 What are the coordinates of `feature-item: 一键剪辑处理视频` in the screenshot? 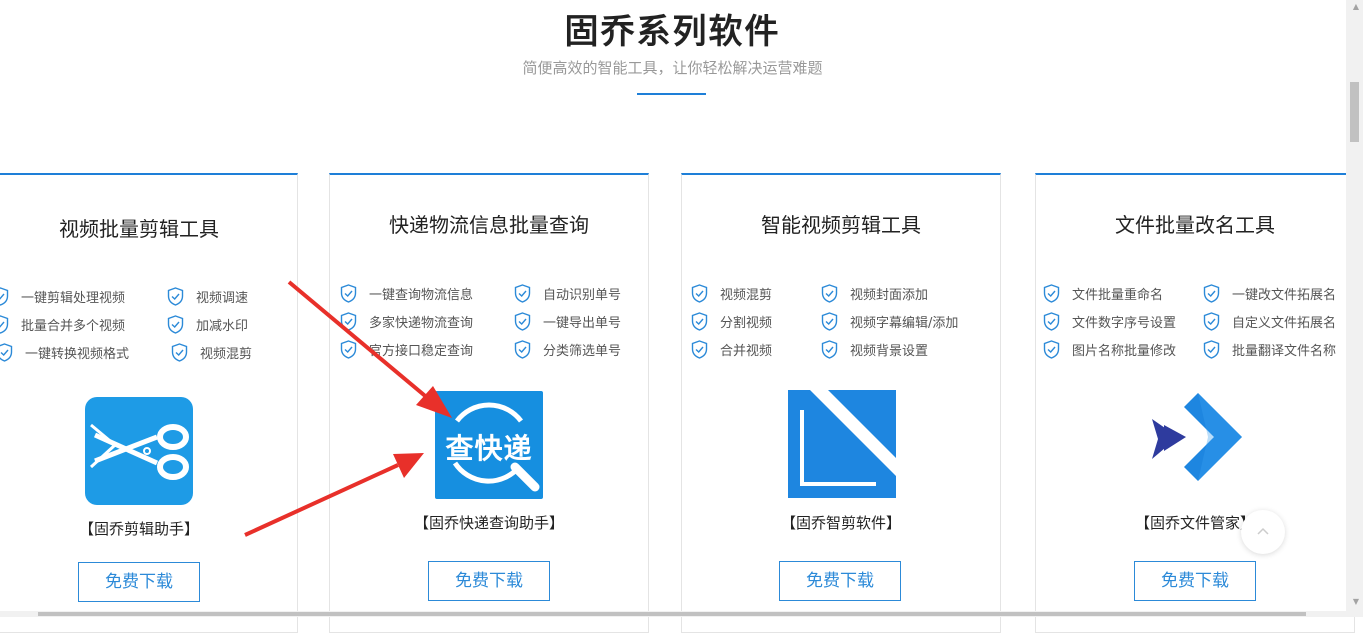 It's located at (62, 296).